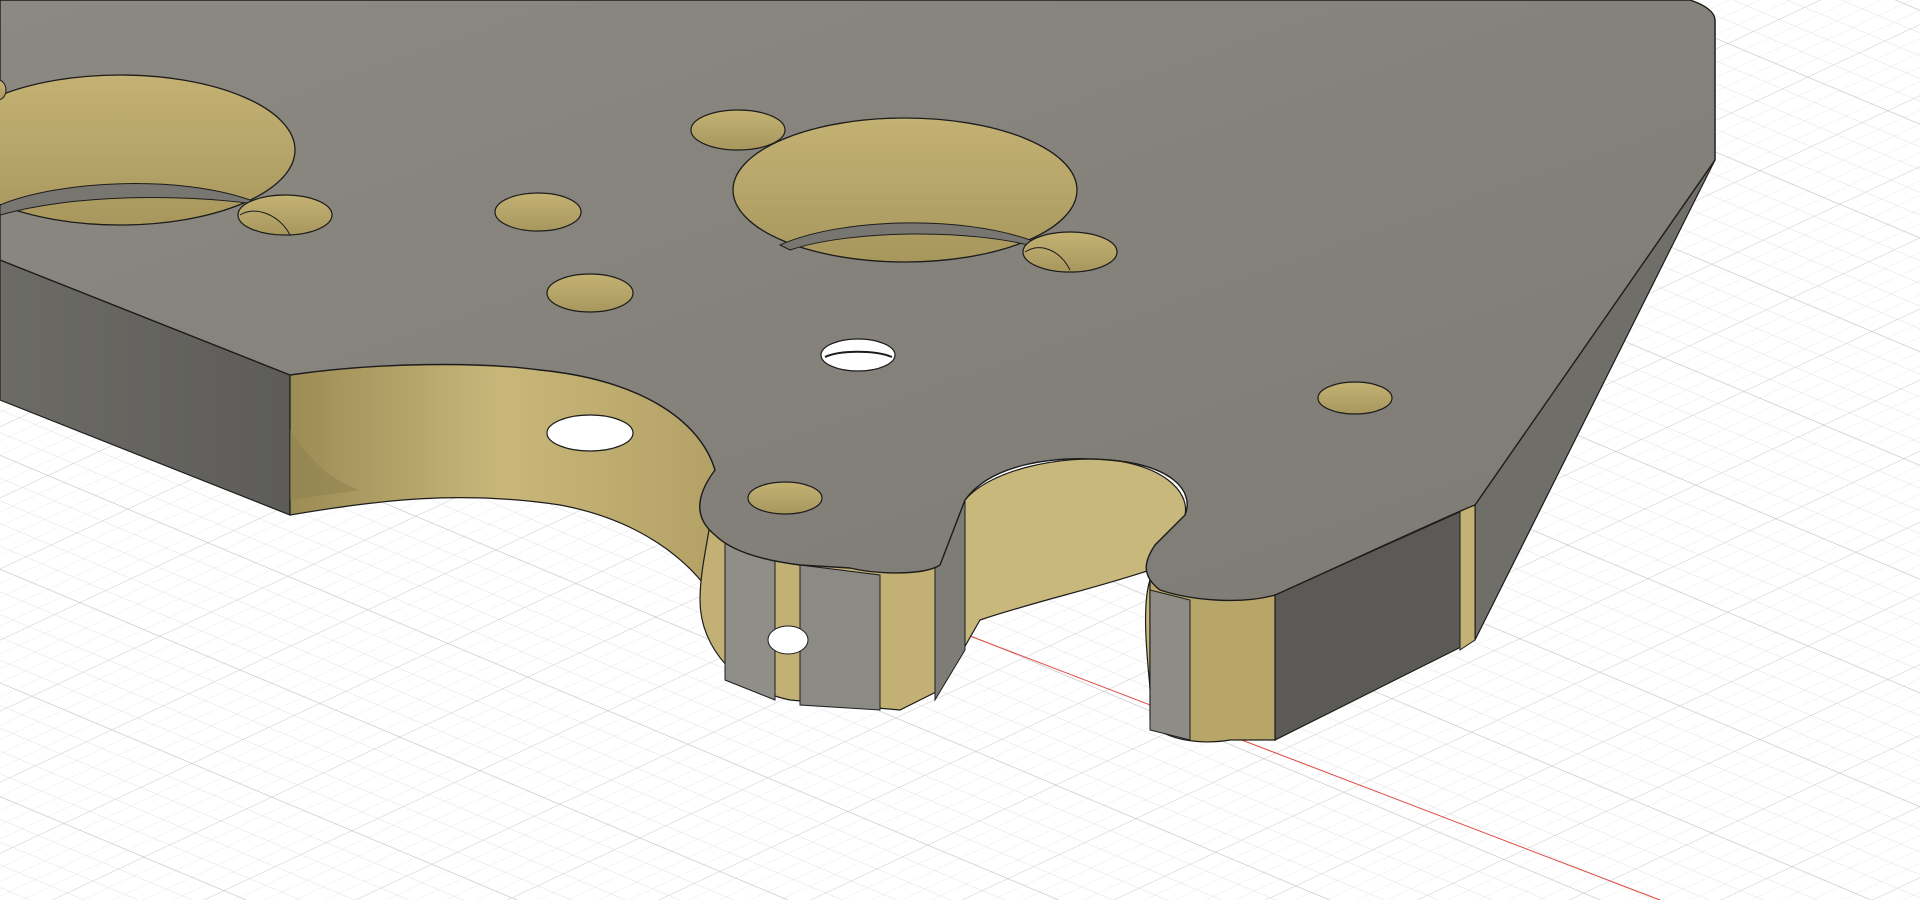 This screenshot has height=900, width=1920. I want to click on small-hole-center-top, so click(738, 130).